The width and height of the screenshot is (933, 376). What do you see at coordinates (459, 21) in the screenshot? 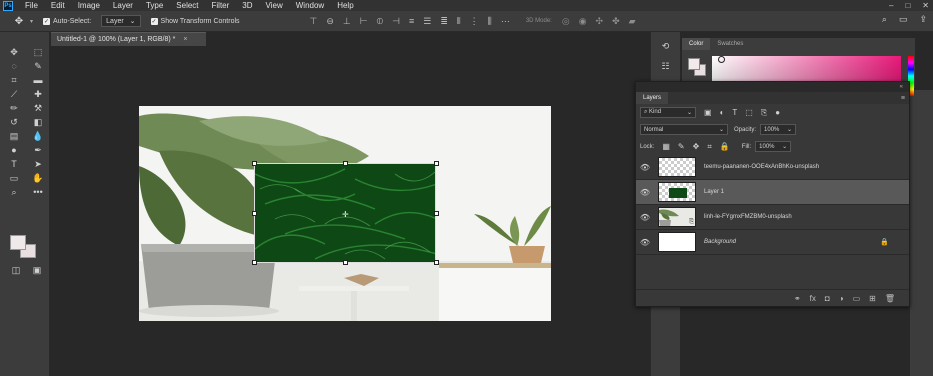
I see `distribute-left-icon: ⫴` at bounding box center [459, 21].